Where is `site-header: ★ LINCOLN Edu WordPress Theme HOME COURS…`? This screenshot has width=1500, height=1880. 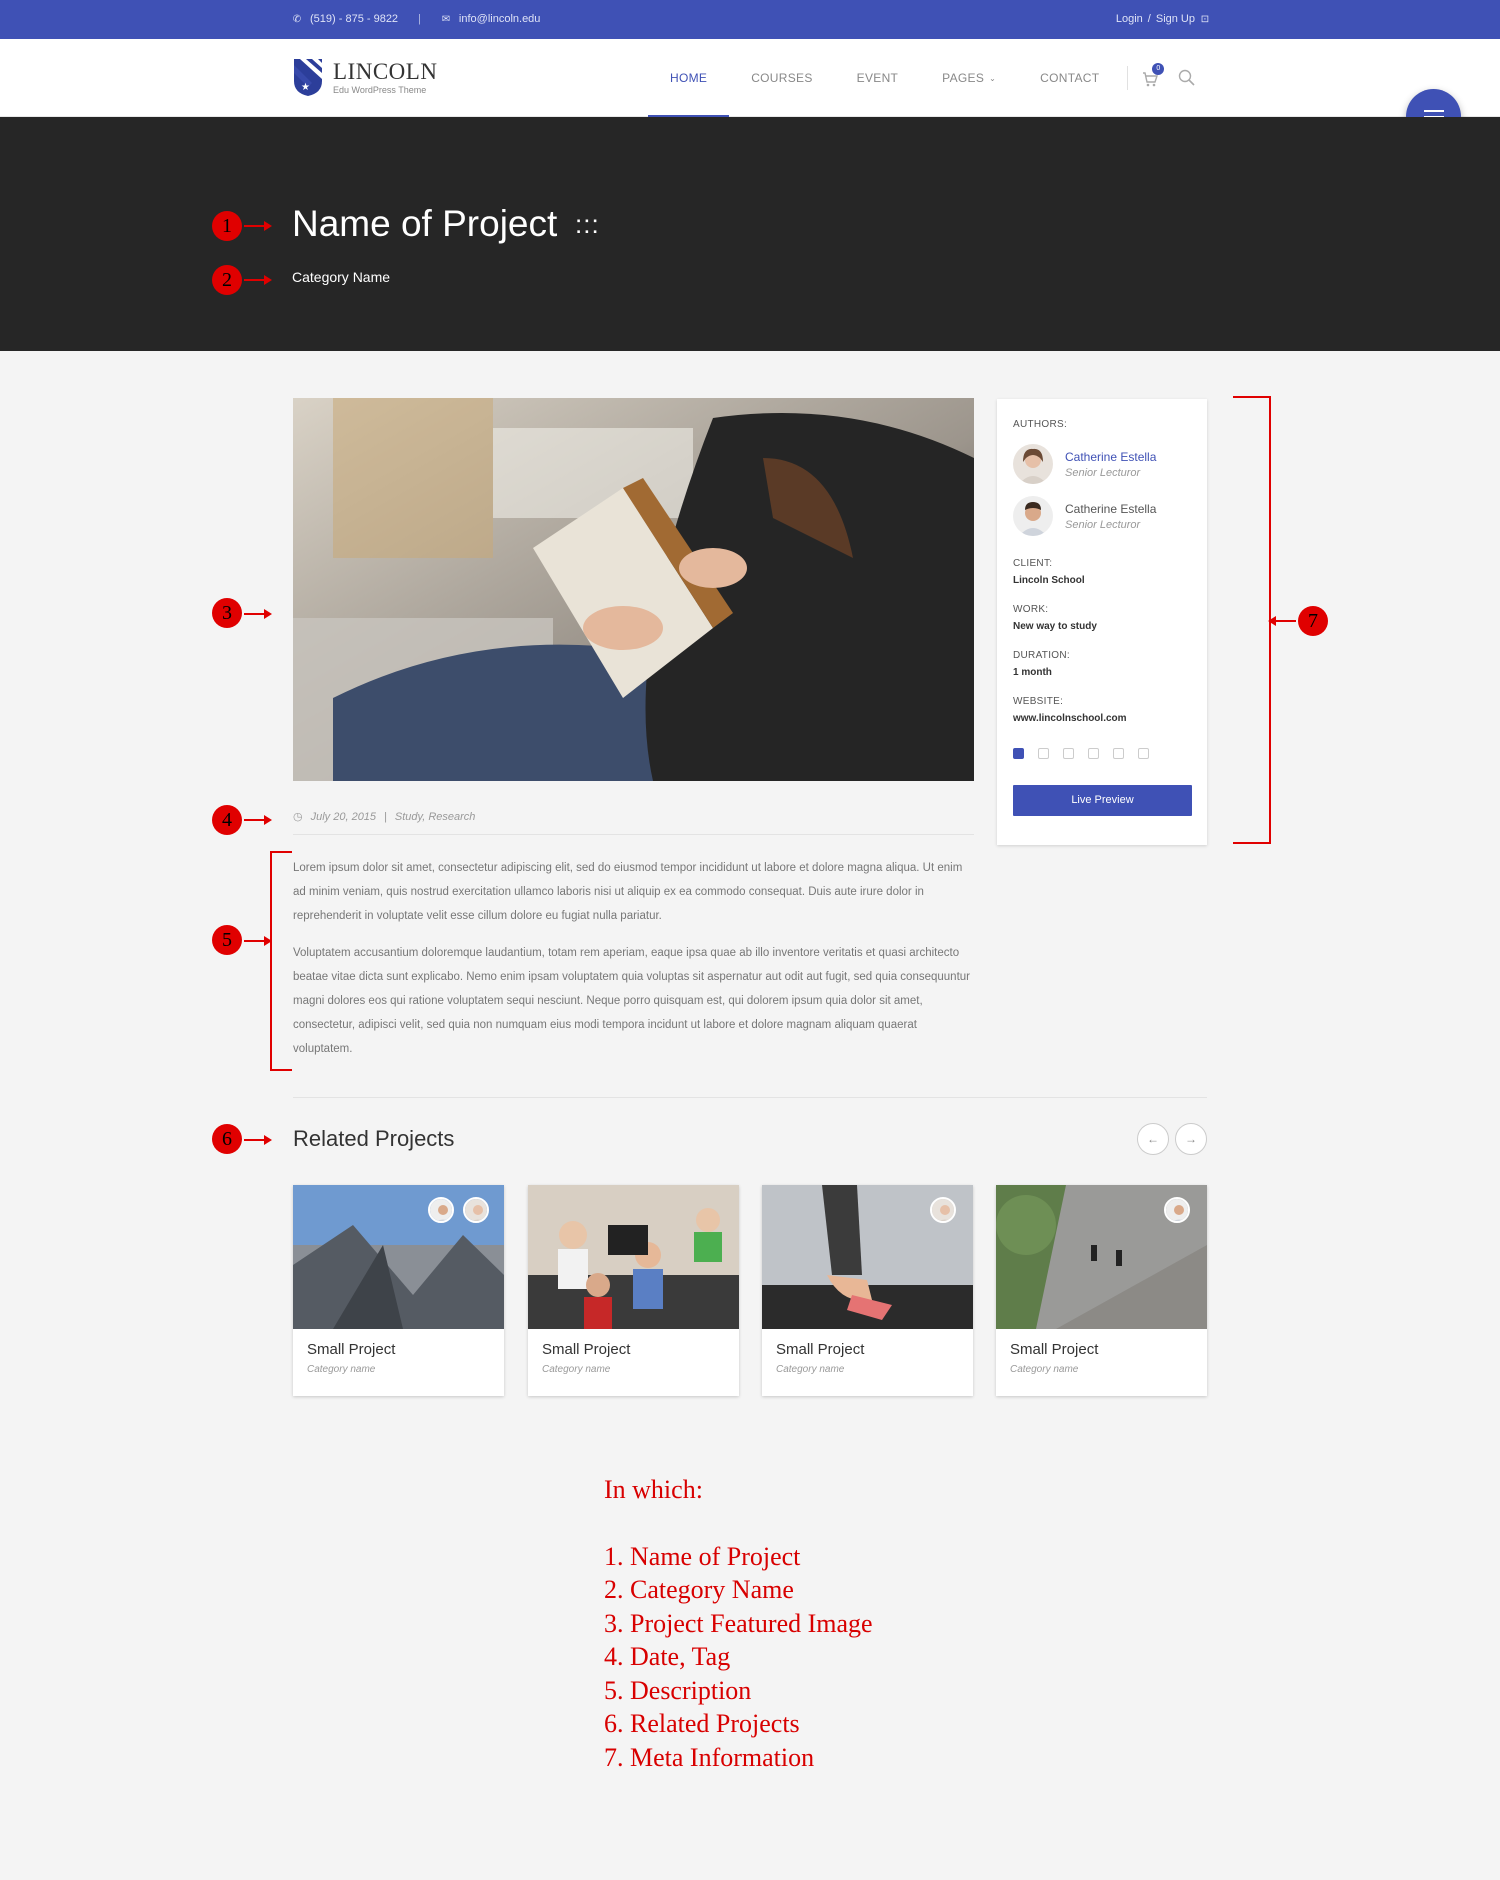
site-header: ★ LINCOLN Edu WordPress Theme HOME COURS… is located at coordinates (750, 78).